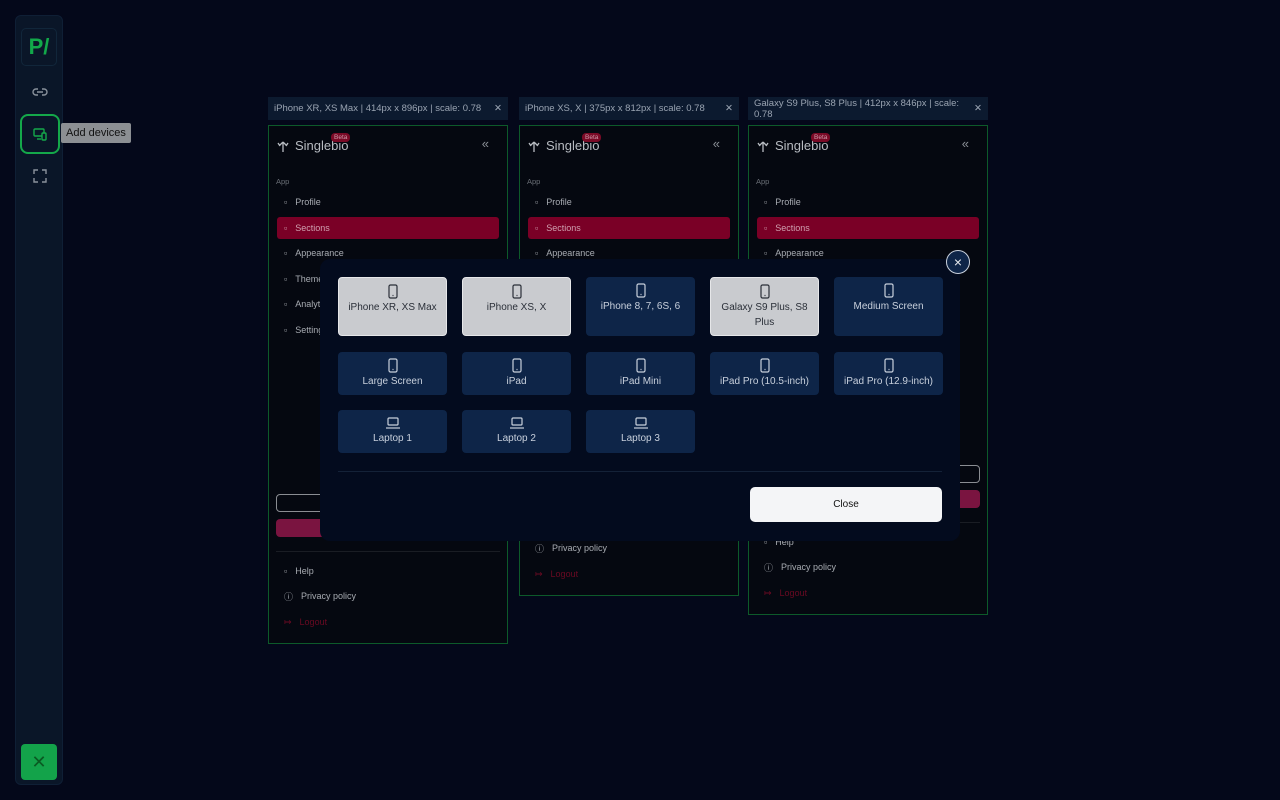  I want to click on link-icon, so click(40, 92).